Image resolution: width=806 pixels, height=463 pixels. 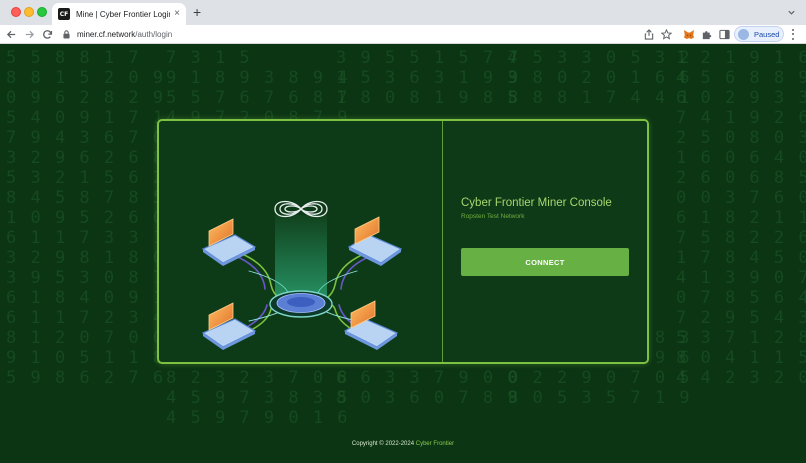 I want to click on share-icon, so click(x=648, y=34).